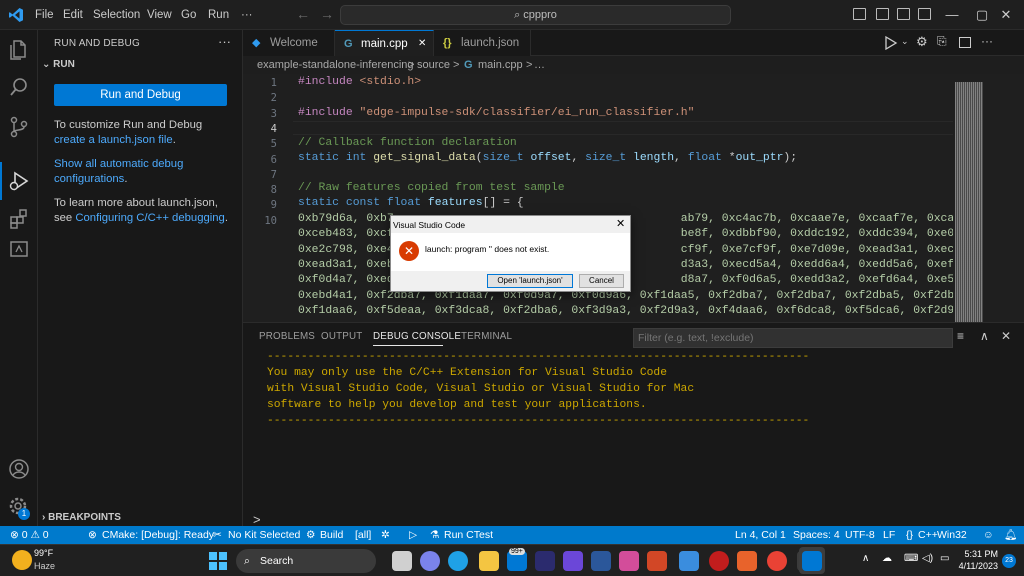 This screenshot has height=576, width=1024. What do you see at coordinates (264, 535) in the screenshot?
I see `status-kit: No Kit Selected` at bounding box center [264, 535].